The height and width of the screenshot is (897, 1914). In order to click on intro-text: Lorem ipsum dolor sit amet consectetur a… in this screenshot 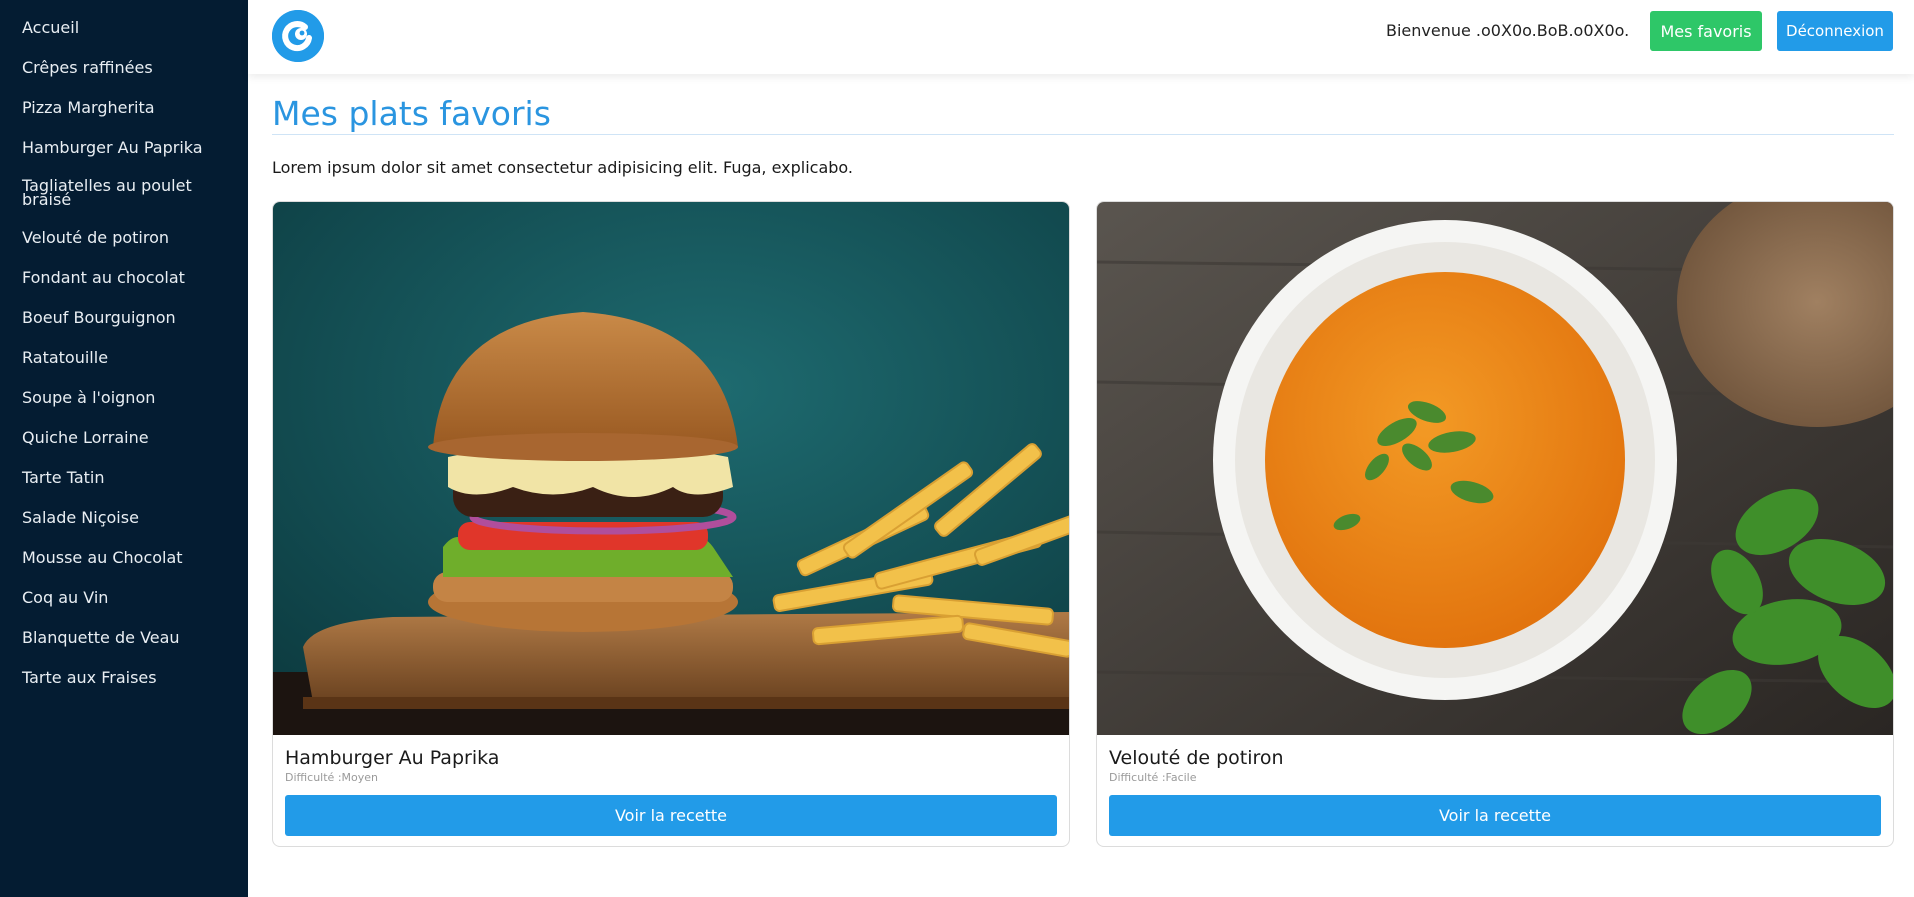, I will do `click(563, 167)`.